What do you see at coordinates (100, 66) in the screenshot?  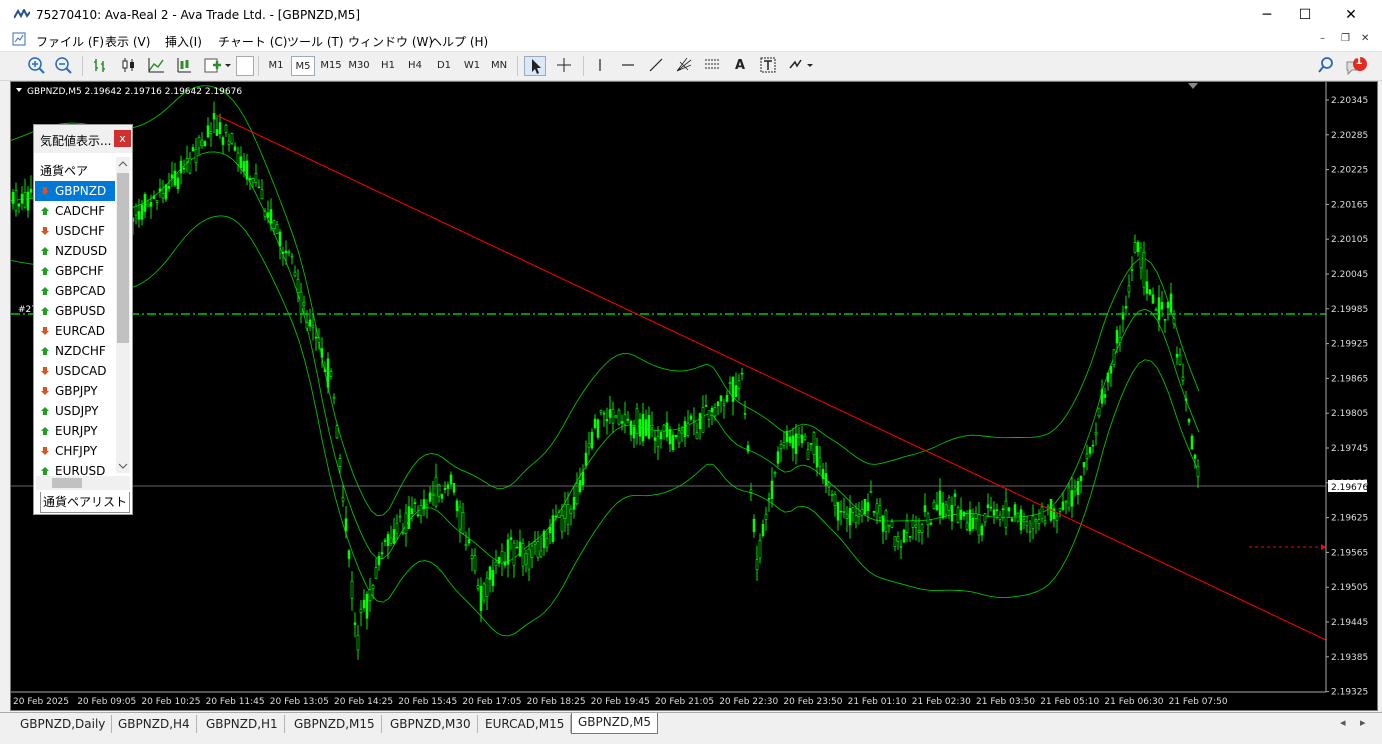 I see `bar-chart-icon` at bounding box center [100, 66].